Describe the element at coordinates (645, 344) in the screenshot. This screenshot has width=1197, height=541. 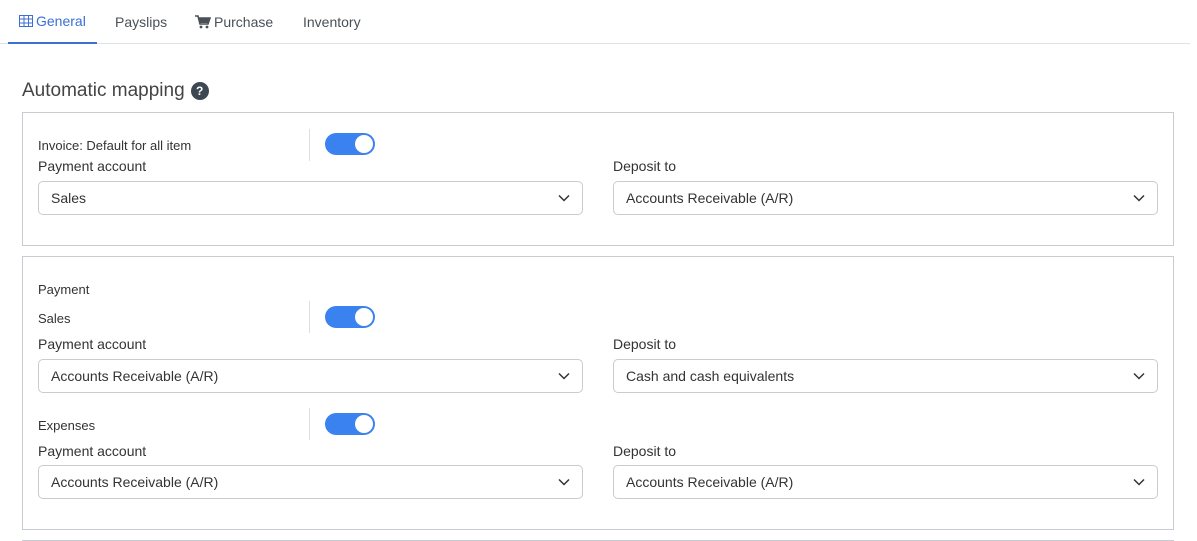
I see `sales-deposit-to-label: Deposit to` at that location.